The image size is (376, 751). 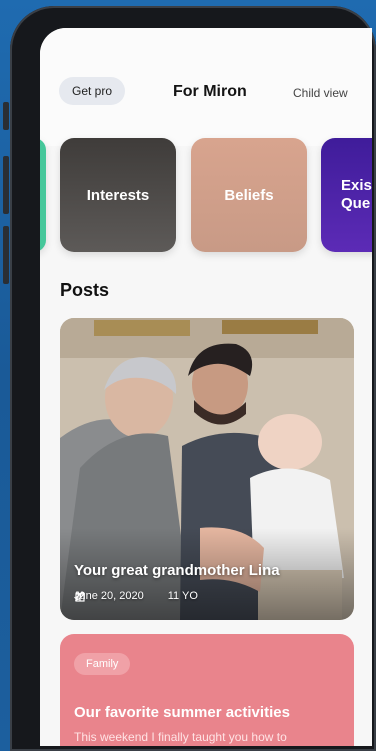 I want to click on category-label: Exist Que, so click(x=356, y=194).